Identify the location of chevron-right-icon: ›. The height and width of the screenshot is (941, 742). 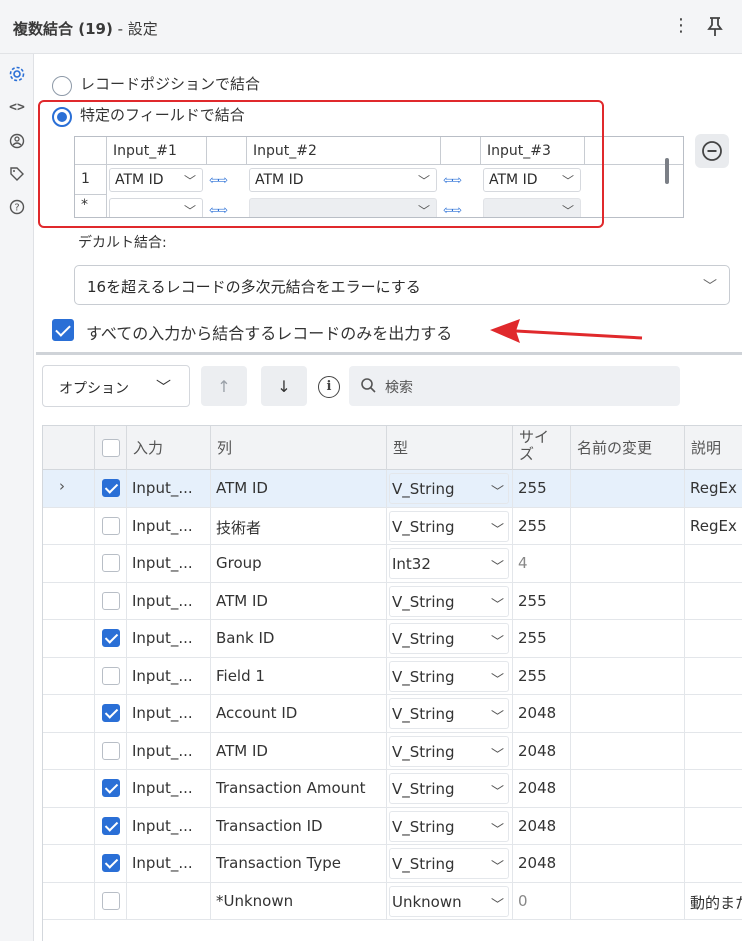
(62, 486).